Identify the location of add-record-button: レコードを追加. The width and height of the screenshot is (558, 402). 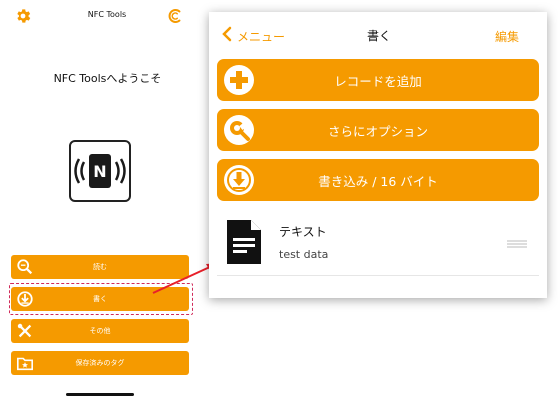
(378, 80).